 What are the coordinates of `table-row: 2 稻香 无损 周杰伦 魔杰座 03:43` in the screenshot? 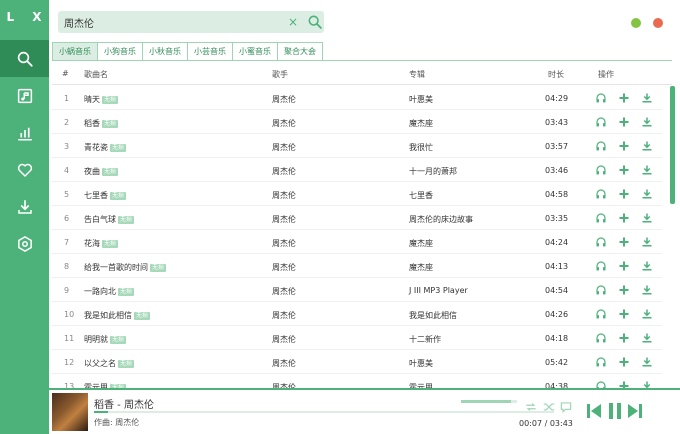 It's located at (357, 122).